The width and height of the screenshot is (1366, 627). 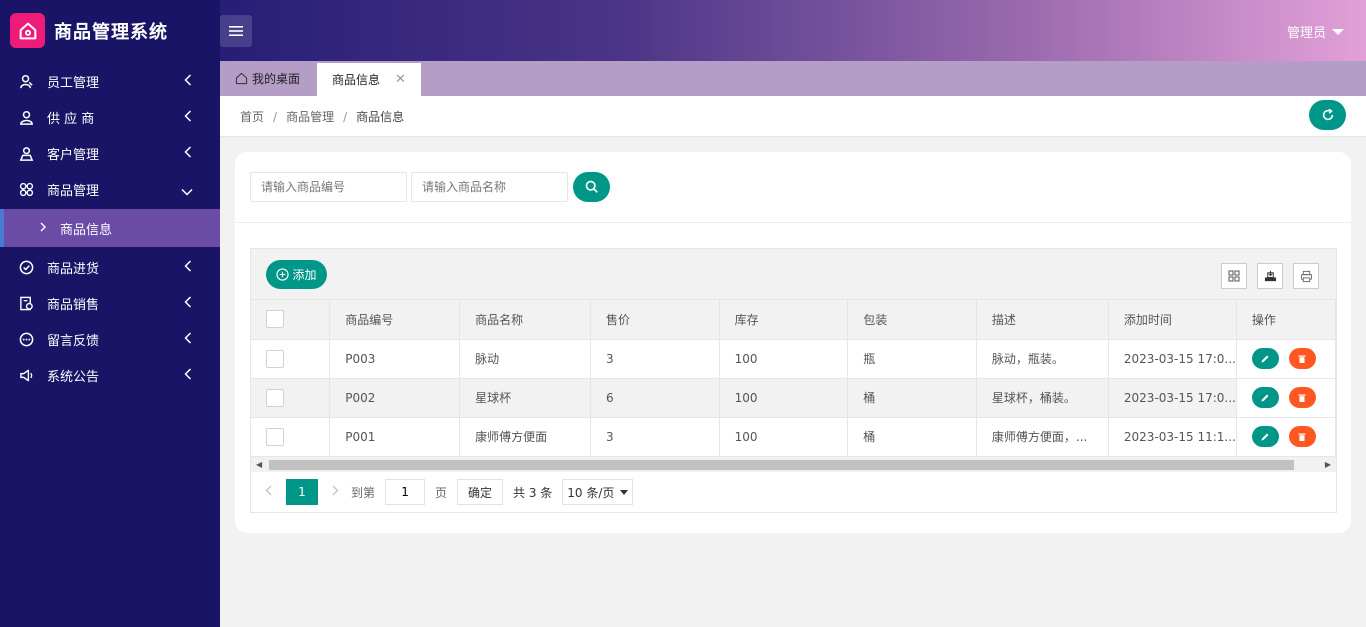 I want to click on add-button-label: 添加, so click(x=304, y=275).